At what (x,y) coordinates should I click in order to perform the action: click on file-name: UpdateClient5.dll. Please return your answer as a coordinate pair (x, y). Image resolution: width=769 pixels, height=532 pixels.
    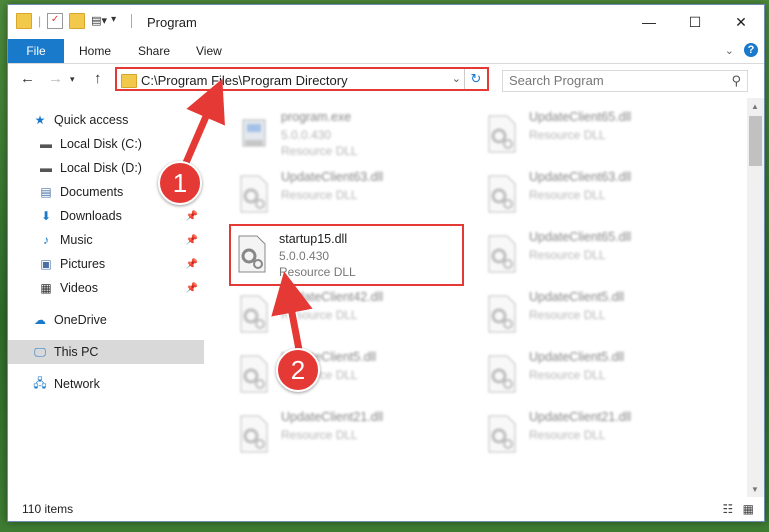
    Looking at the image, I should click on (577, 357).